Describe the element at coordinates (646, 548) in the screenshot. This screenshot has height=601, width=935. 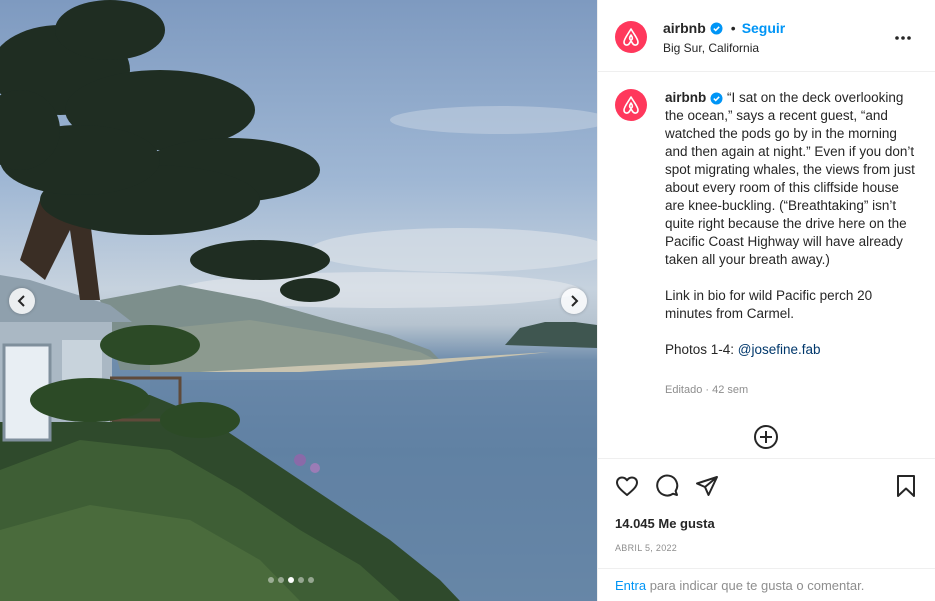
I see `post-date: ABRIL 5, 2022` at that location.